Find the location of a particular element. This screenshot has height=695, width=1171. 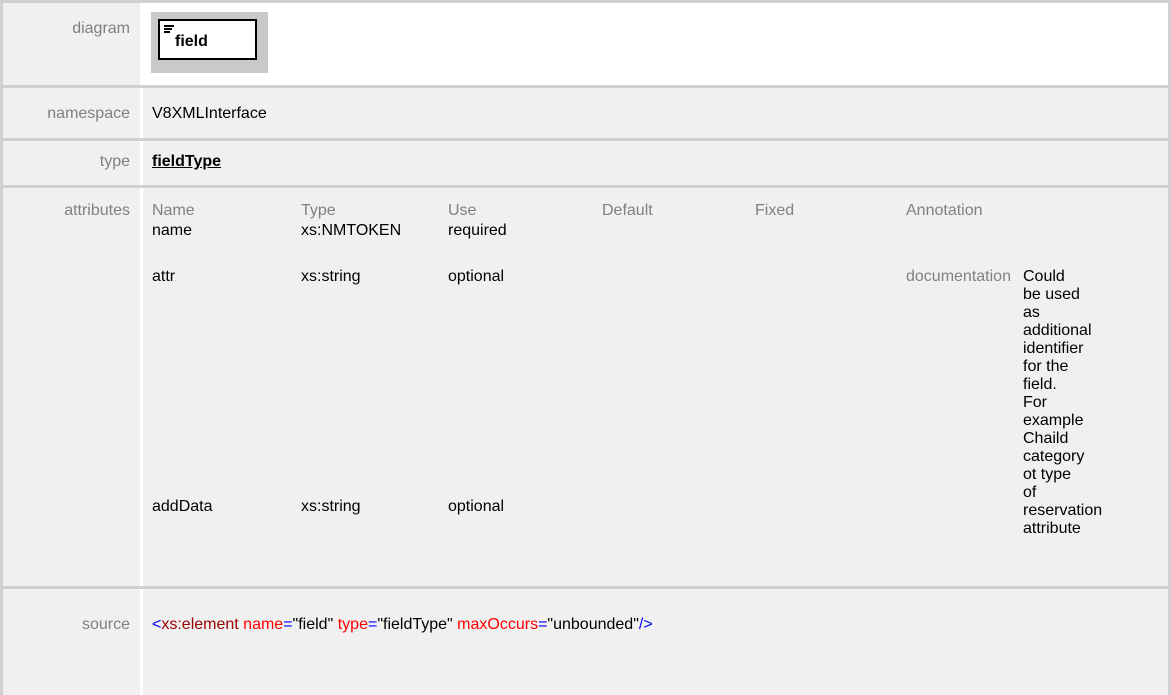

type-row: type fieldType is located at coordinates (585, 163).